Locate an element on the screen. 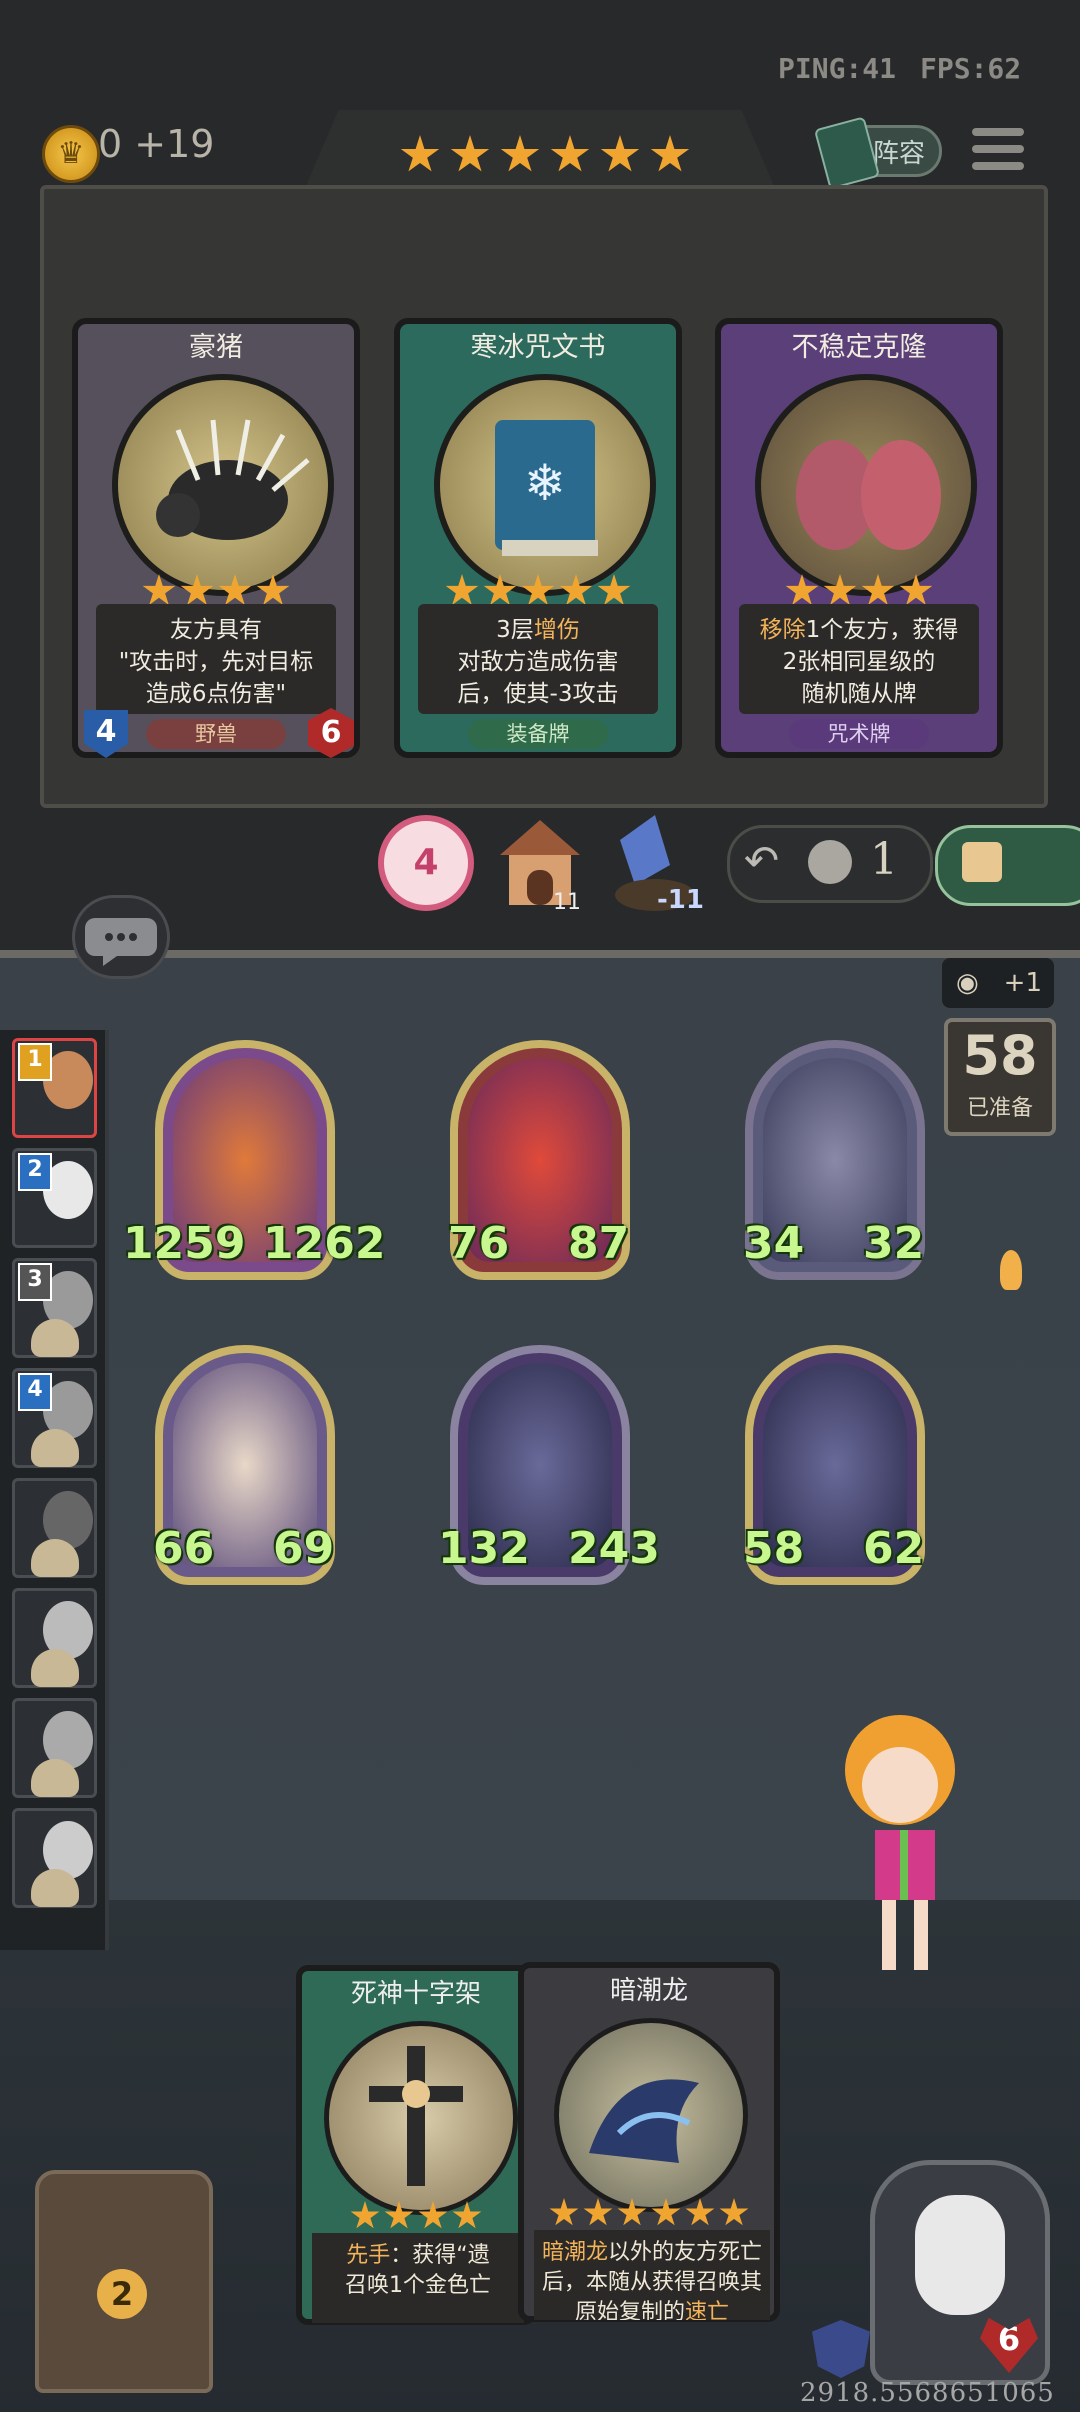 Image resolution: width=1080 pixels, height=2412 pixels. lineup-button: 阵容 is located at coordinates (877, 153).